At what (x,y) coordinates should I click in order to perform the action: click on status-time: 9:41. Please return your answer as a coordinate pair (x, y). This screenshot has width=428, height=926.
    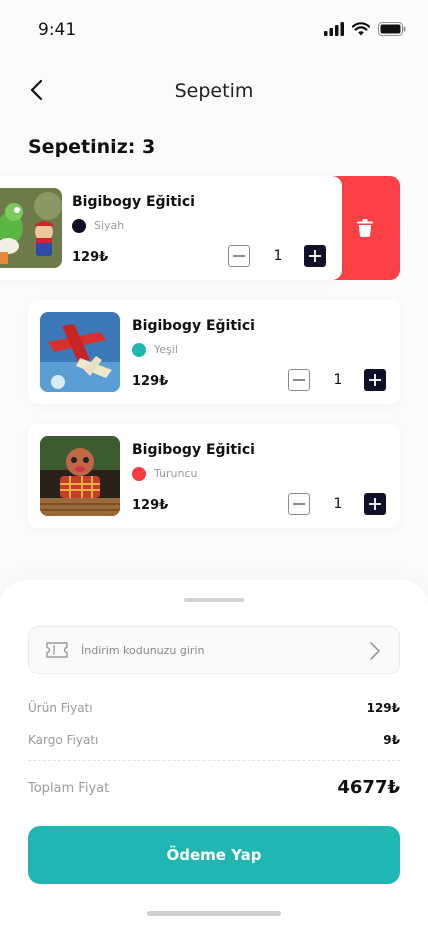
    Looking at the image, I should click on (57, 30).